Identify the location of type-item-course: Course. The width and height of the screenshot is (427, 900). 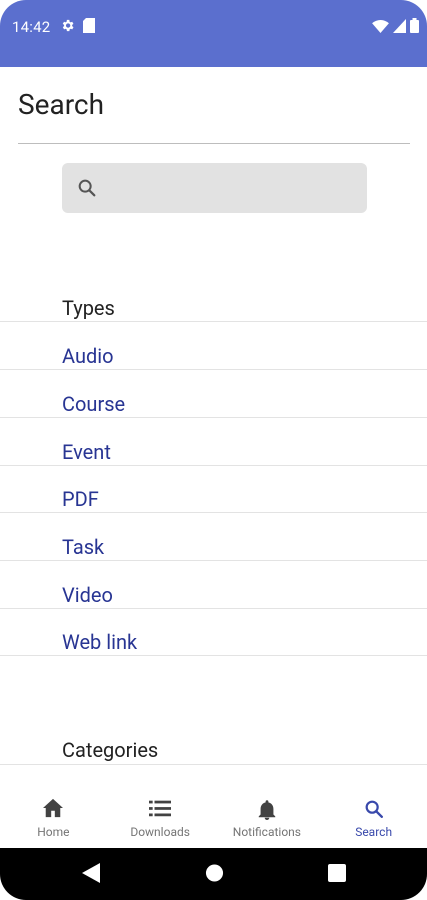
(93, 404).